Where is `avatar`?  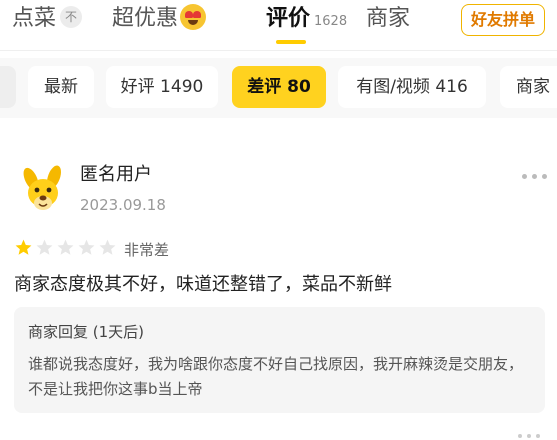 avatar is located at coordinates (43, 188).